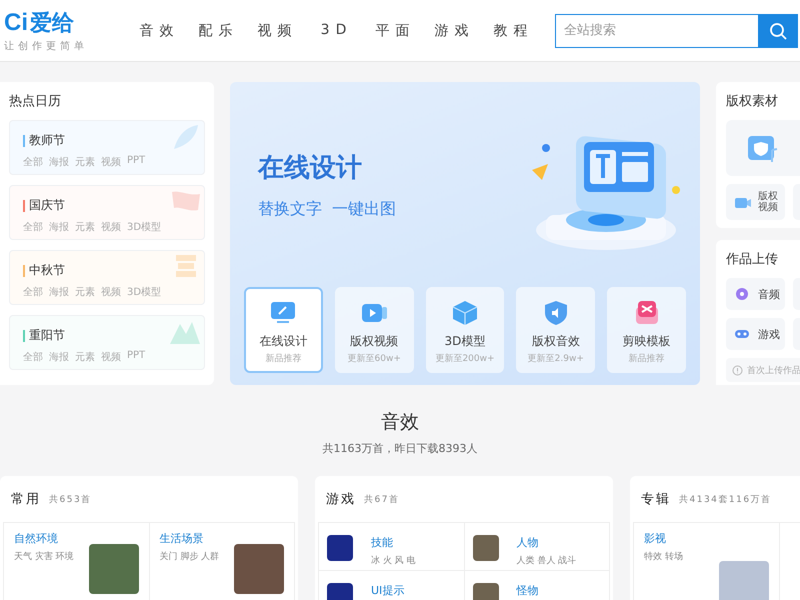 The image size is (800, 600). I want to click on category-title: 常用, so click(26, 499).